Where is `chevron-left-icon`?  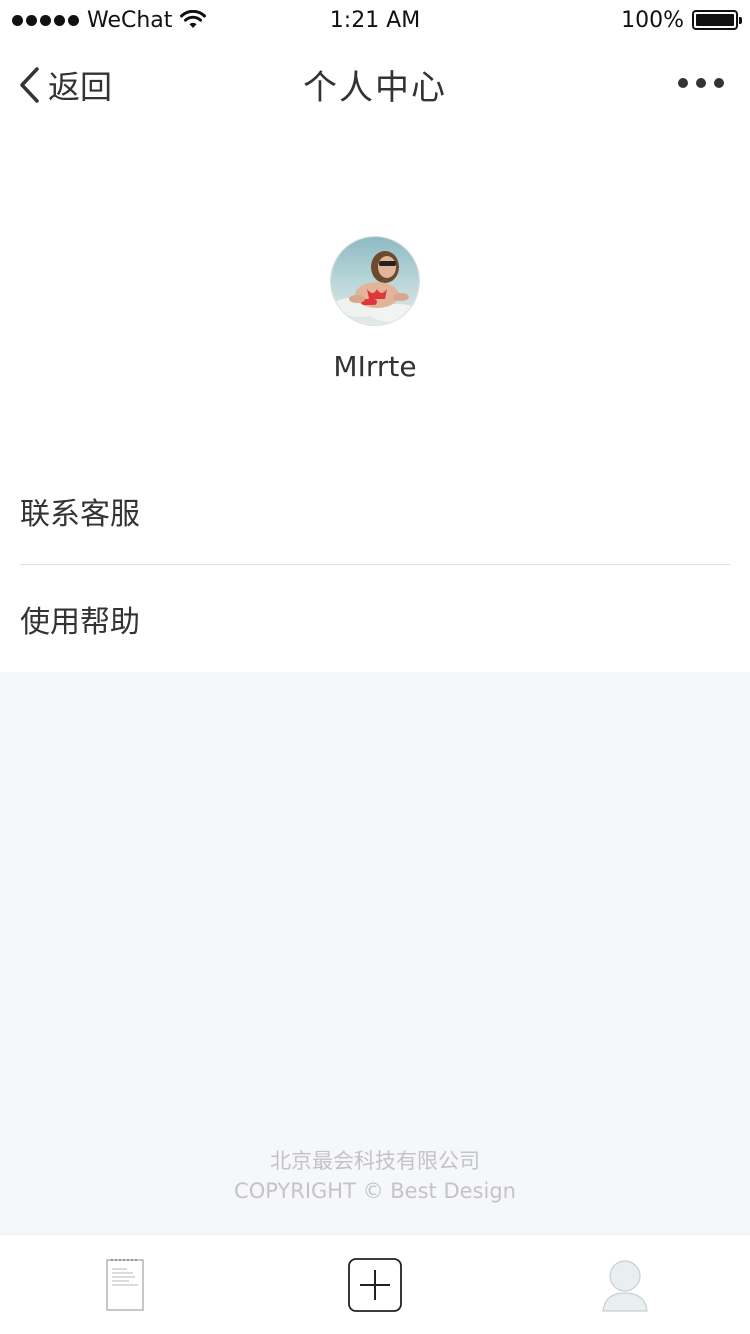
chevron-left-icon is located at coordinates (29, 85).